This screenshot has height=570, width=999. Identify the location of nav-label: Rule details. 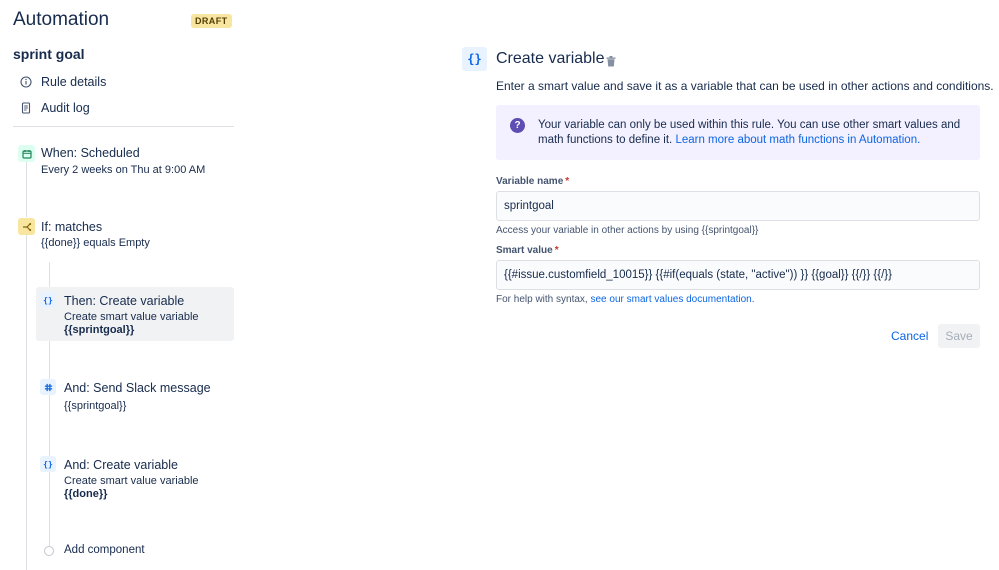
(74, 82).